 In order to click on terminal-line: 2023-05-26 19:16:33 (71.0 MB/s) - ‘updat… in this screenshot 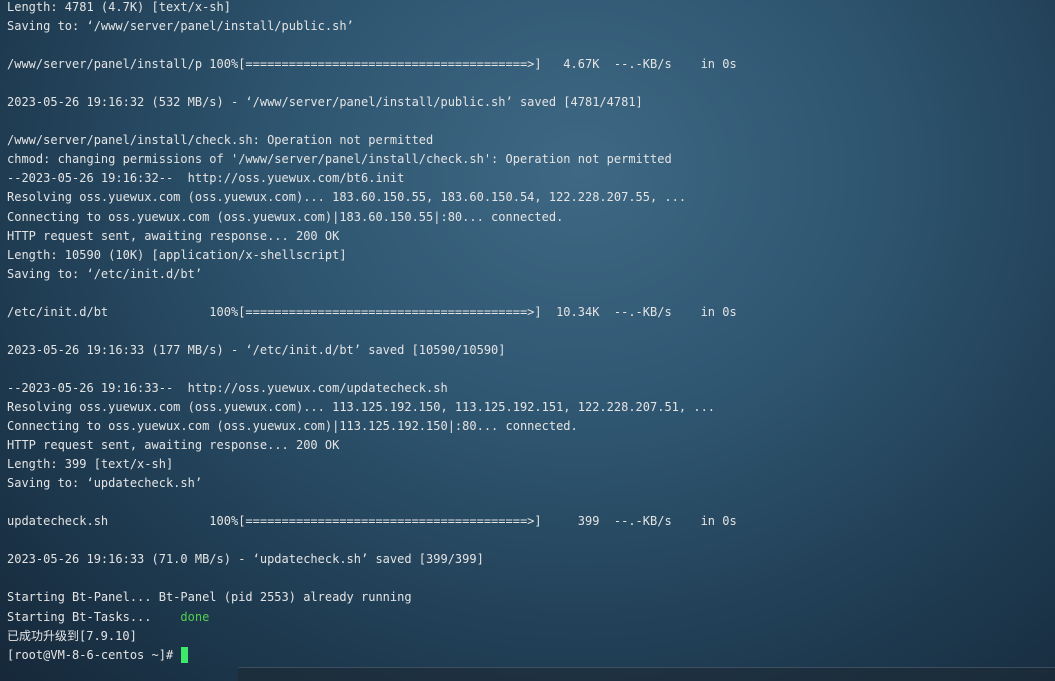, I will do `click(245, 559)`.